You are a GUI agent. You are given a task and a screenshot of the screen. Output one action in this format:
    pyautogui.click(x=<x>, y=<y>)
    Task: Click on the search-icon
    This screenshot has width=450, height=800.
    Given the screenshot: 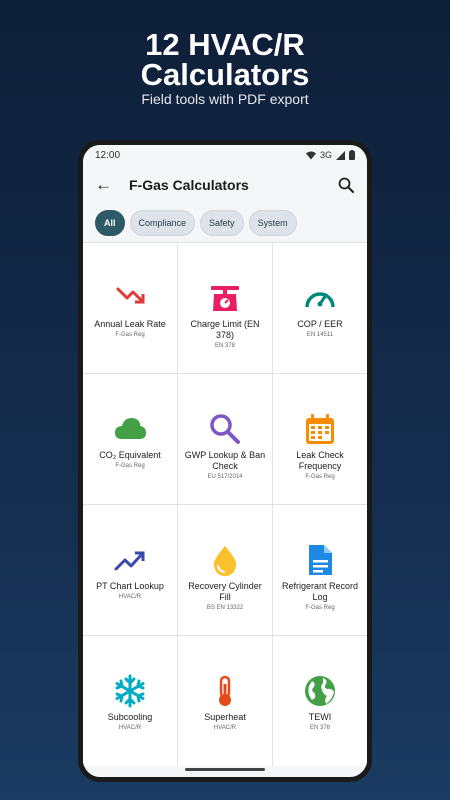 What is the action you would take?
    pyautogui.click(x=346, y=185)
    